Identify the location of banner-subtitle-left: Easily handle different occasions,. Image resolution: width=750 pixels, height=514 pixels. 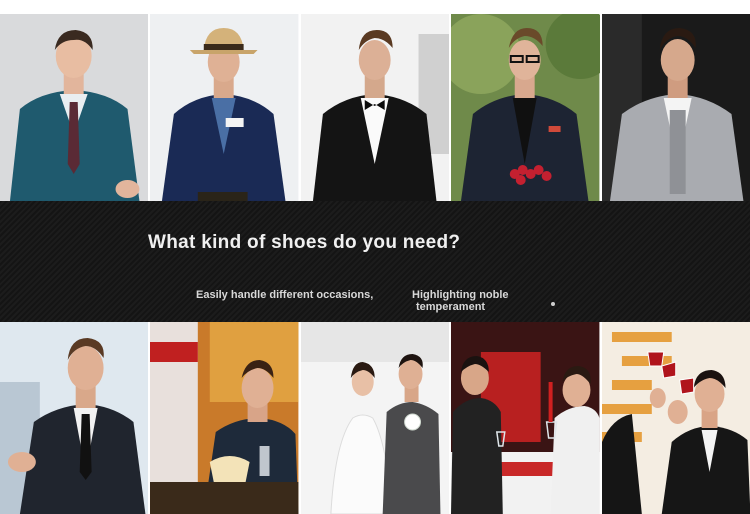
(285, 295).